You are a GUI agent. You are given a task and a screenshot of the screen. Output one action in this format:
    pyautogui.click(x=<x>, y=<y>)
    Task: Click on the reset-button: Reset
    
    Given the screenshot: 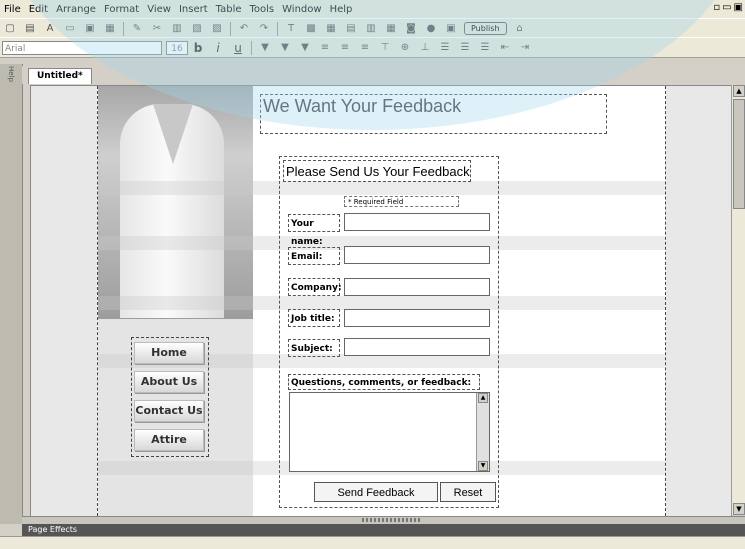 What is the action you would take?
    pyautogui.click(x=468, y=492)
    